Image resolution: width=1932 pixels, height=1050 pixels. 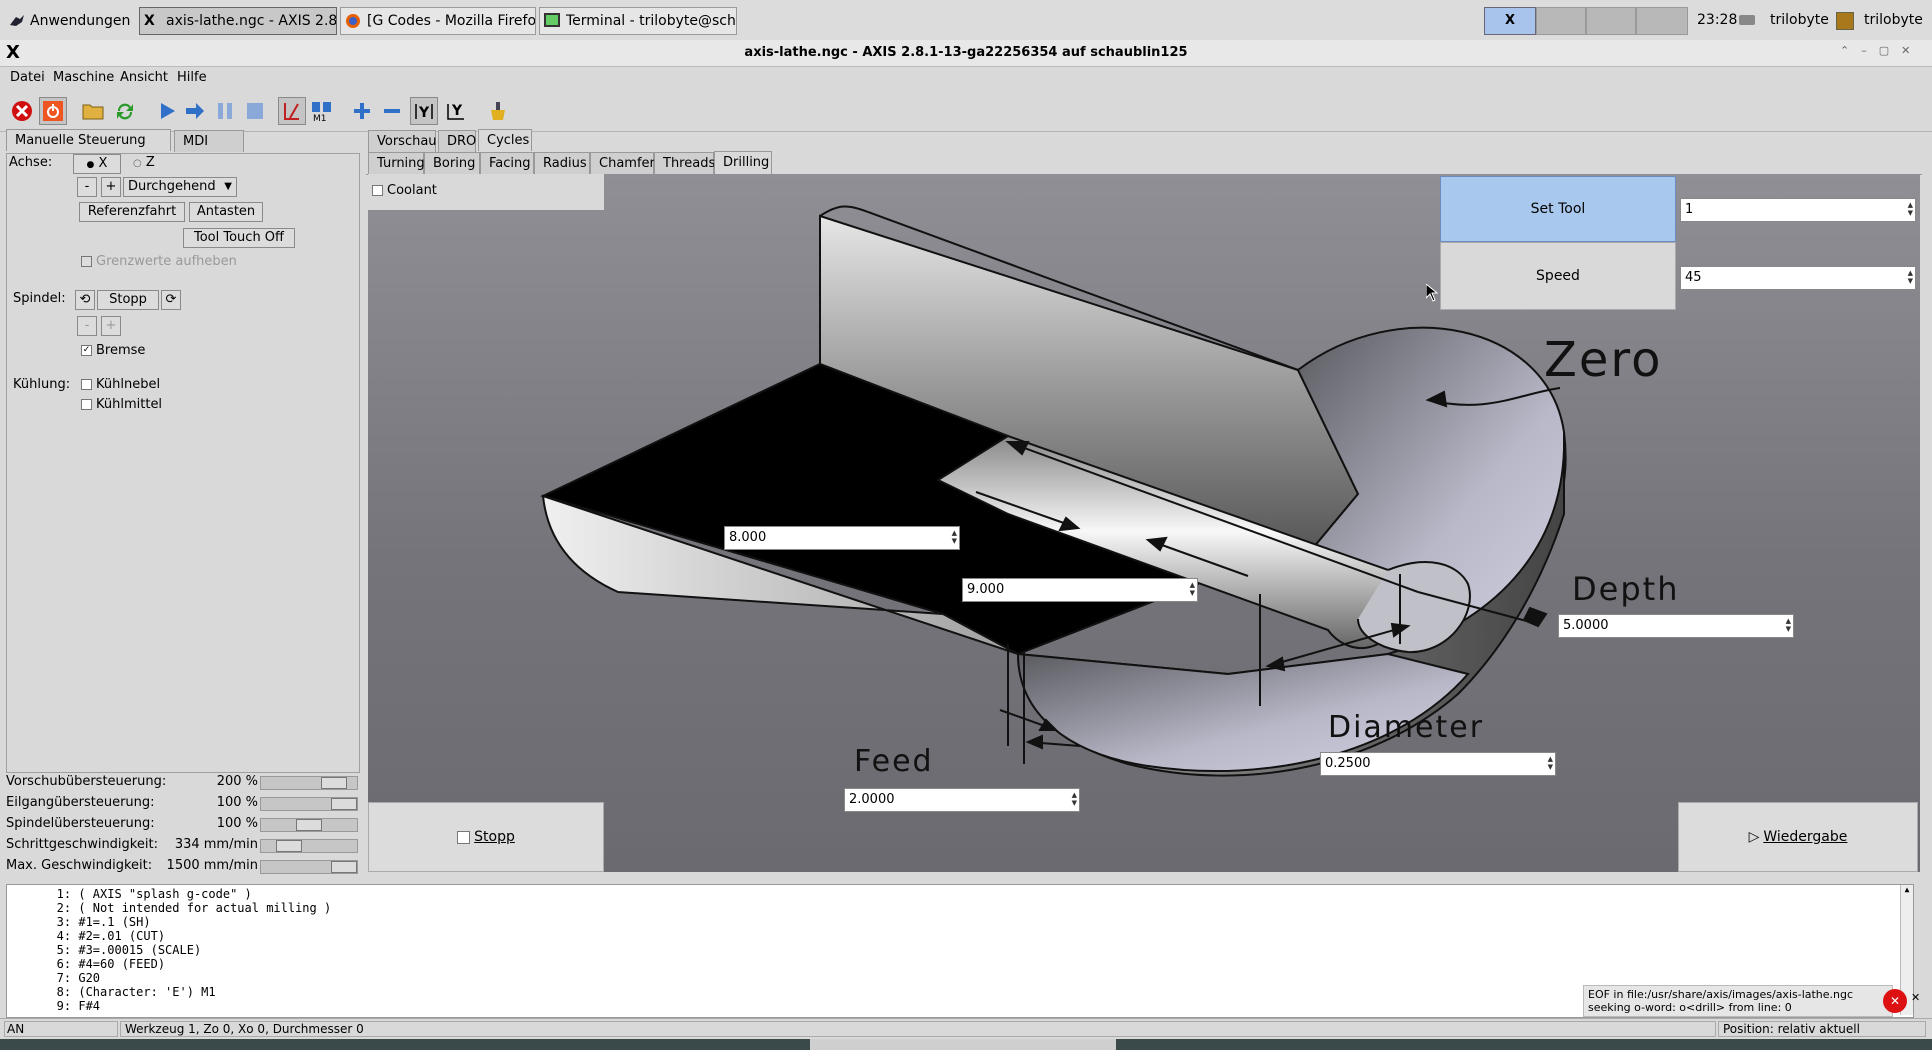 I want to click on spindle-faster-button: +, so click(x=111, y=326).